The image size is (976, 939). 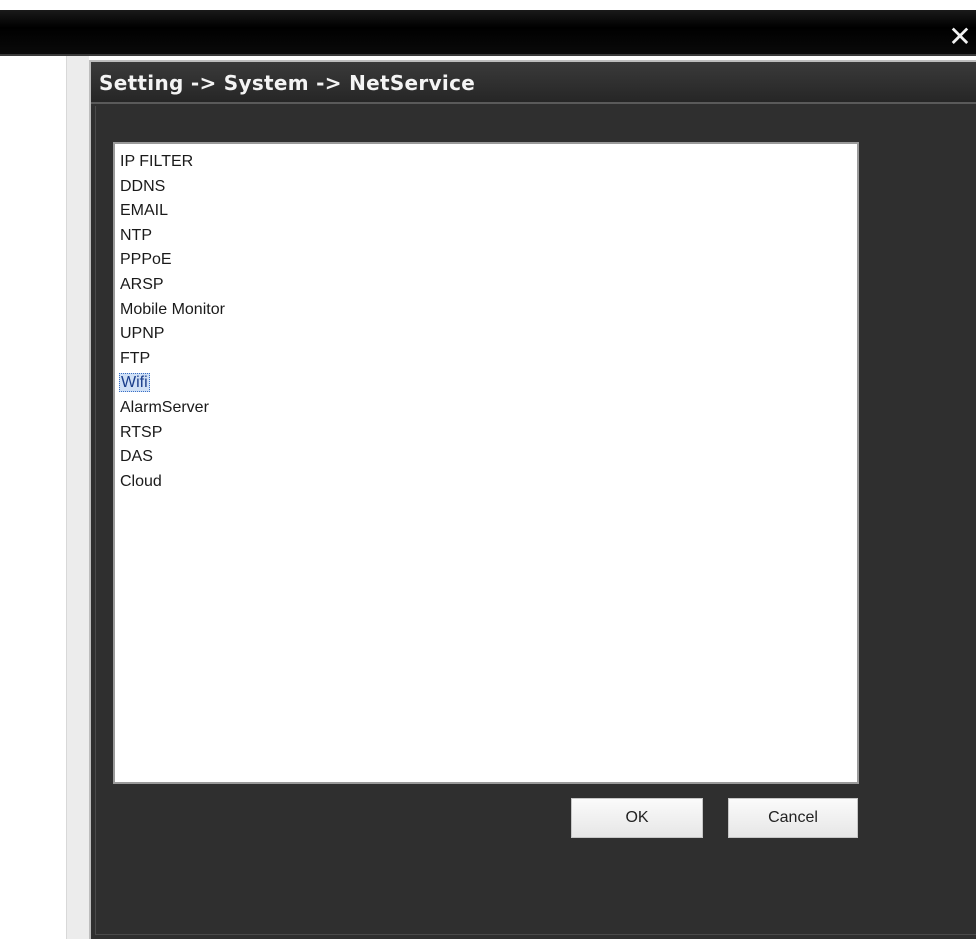 I want to click on list-item-ftp: FTP, so click(x=488, y=359).